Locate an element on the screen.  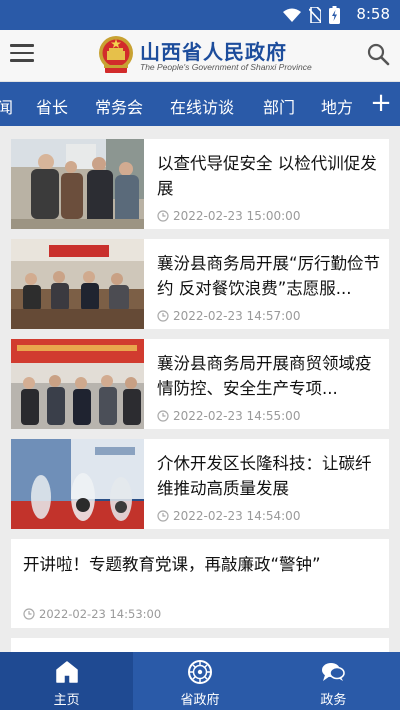
news-title: 开讲啦！专题教育党课，再敲廉政“警钟” is located at coordinates (172, 564).